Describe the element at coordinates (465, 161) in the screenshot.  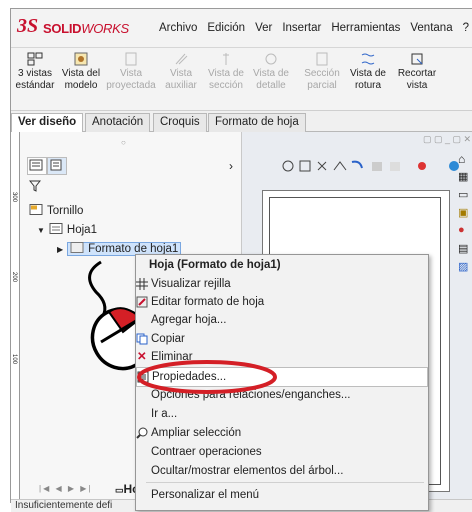
I see `home-icon: ⌂` at that location.